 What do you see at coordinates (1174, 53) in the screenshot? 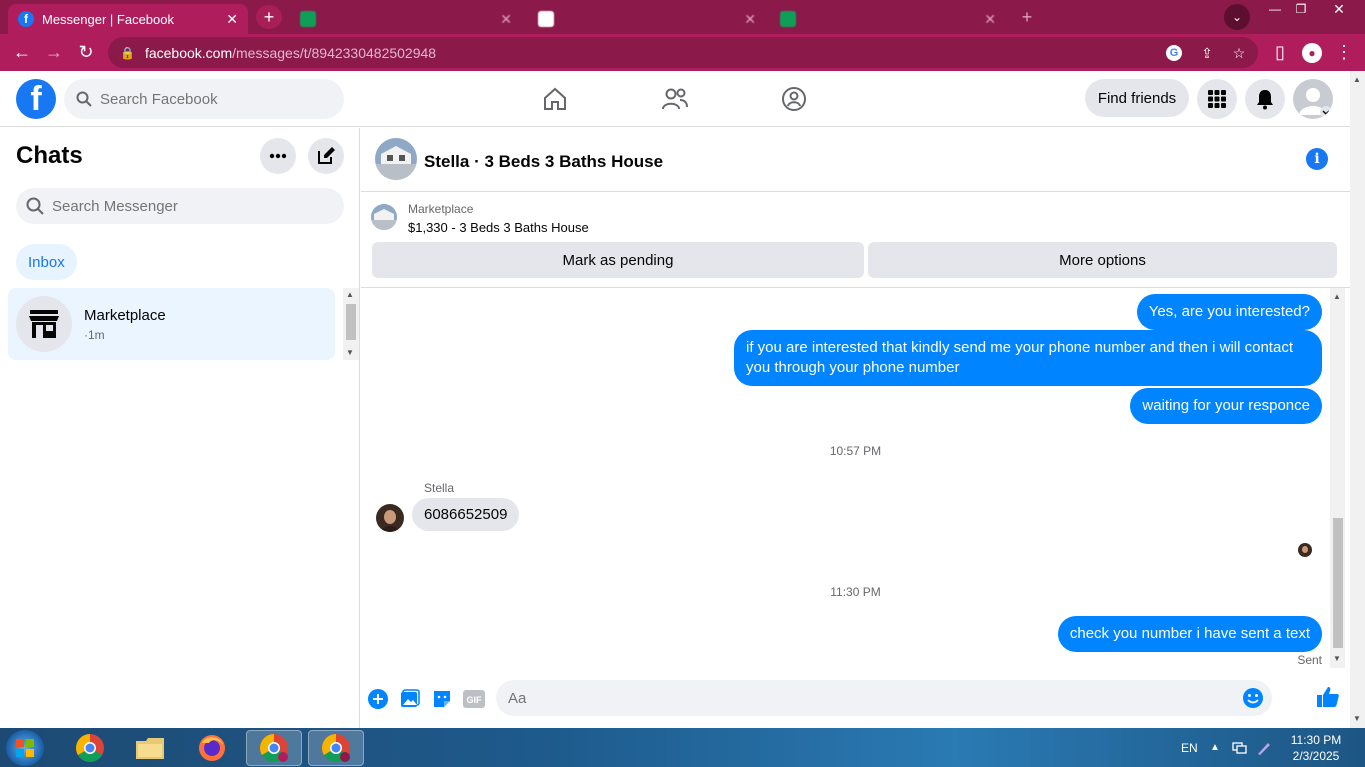
I see `google-icon: G` at bounding box center [1174, 53].